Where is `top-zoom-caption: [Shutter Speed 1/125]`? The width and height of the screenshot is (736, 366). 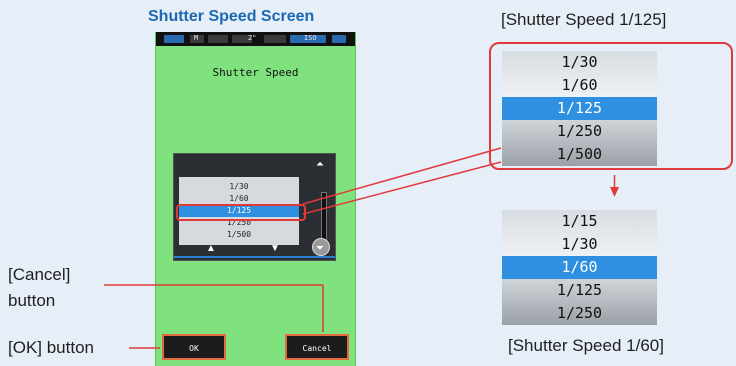
top-zoom-caption: [Shutter Speed 1/125] is located at coordinates (584, 19).